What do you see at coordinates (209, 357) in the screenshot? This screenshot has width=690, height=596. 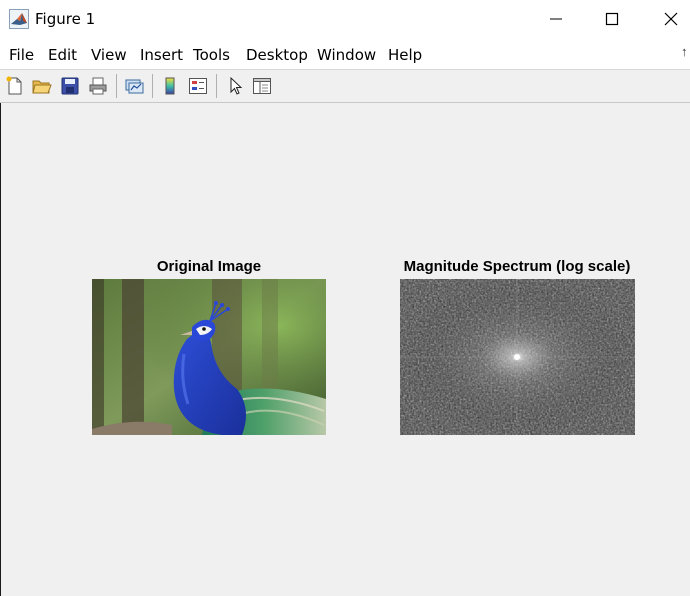 I see `original-image` at bounding box center [209, 357].